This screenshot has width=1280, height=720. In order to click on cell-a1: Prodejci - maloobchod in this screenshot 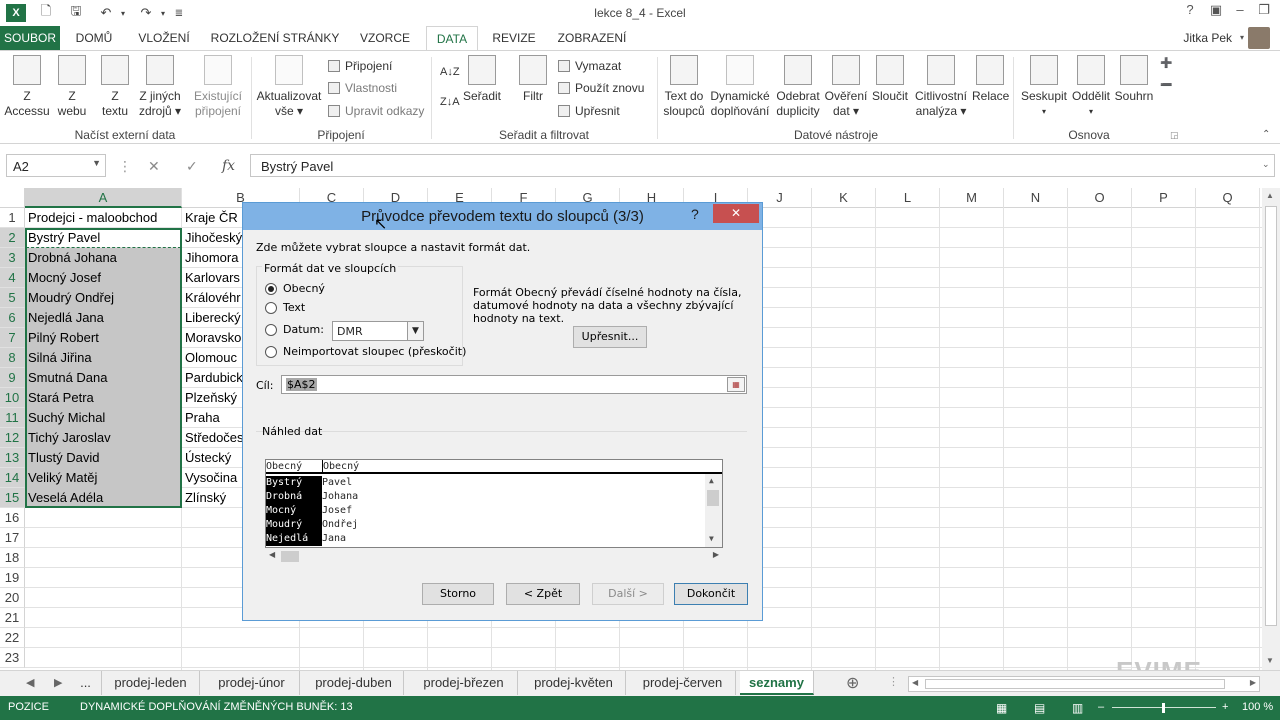, I will do `click(103, 218)`.